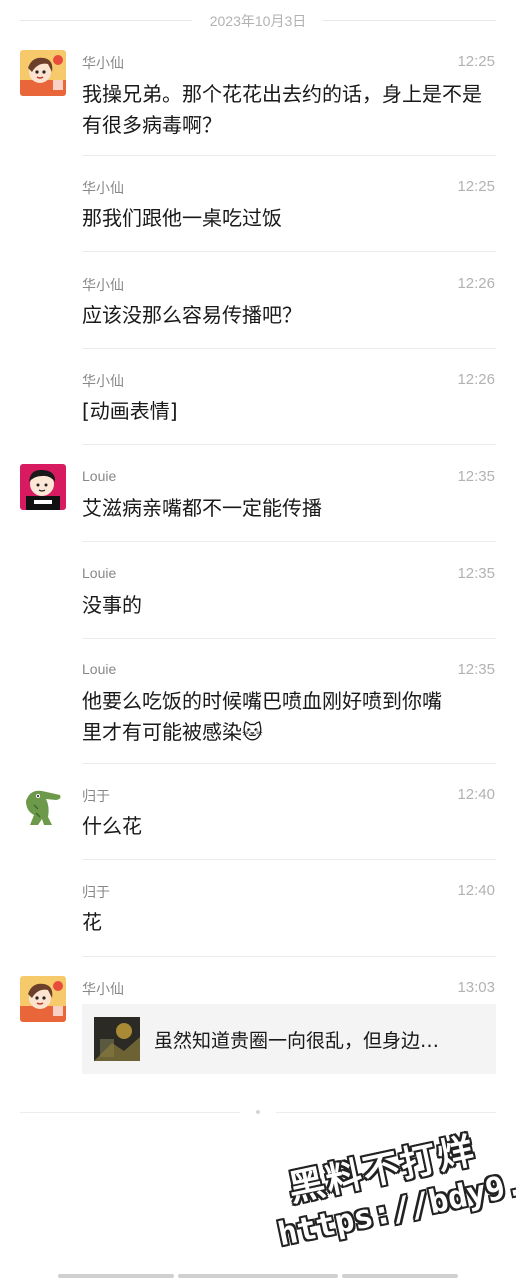 The width and height of the screenshot is (516, 1280). Describe the element at coordinates (284, 508) in the screenshot. I see `message-text: 艾滋病亲嘴都不一定能传播` at that location.